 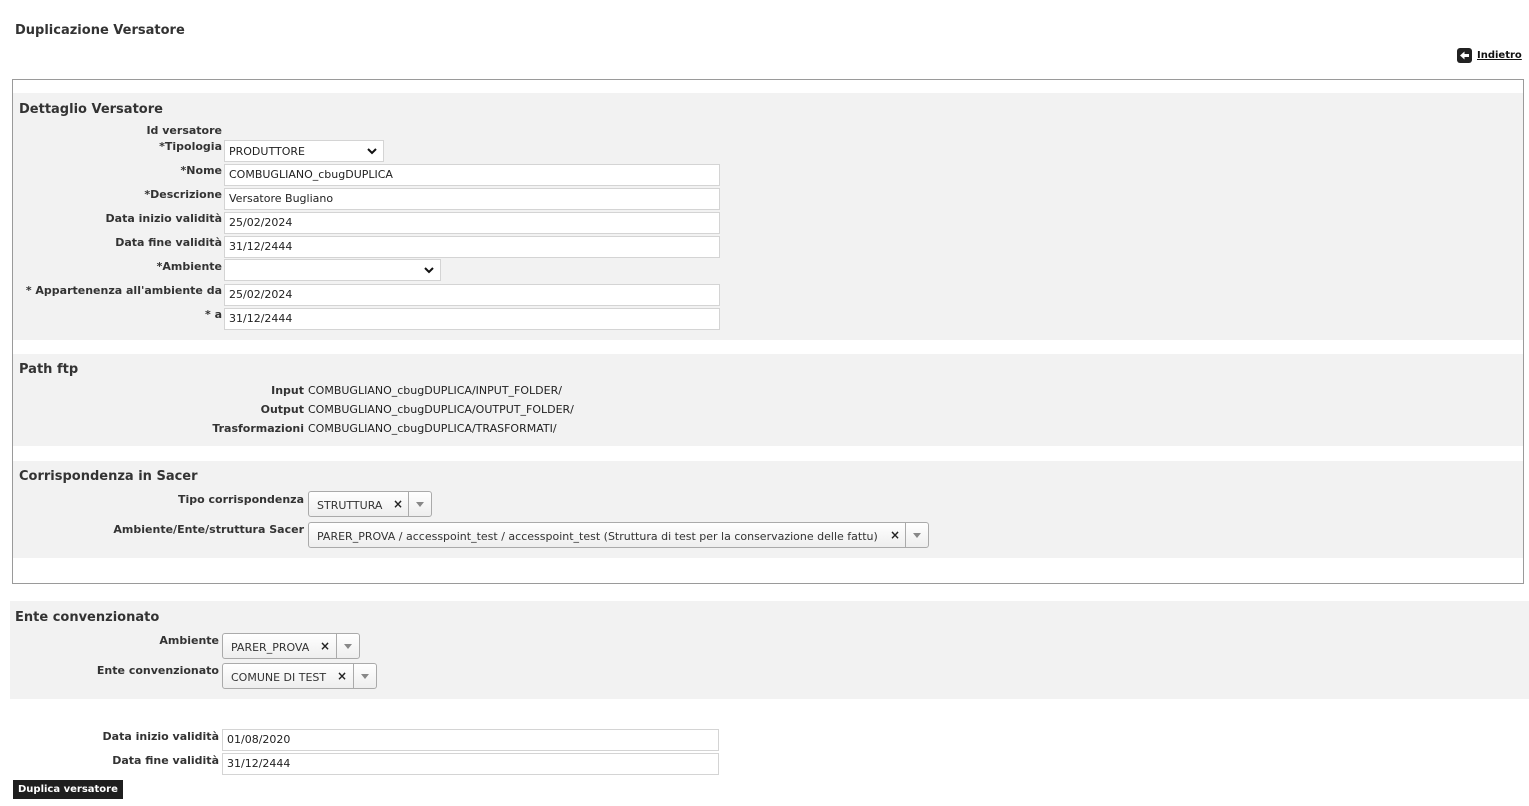 What do you see at coordinates (432, 428) in the screenshot?
I see `trasformazioni-path-value: COMBUGLIANO_cbugDUPLICA/TRASFORMATI/` at bounding box center [432, 428].